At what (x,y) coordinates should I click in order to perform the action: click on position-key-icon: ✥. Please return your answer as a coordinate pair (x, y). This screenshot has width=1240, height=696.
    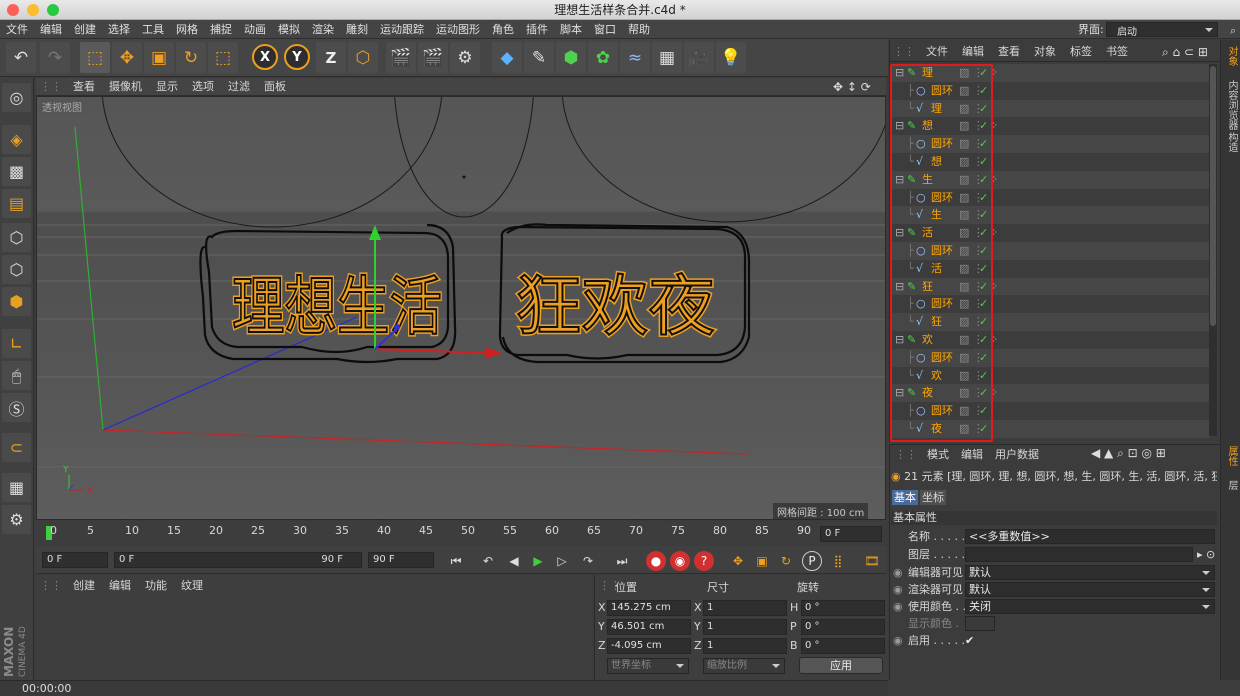
    Looking at the image, I should click on (738, 561).